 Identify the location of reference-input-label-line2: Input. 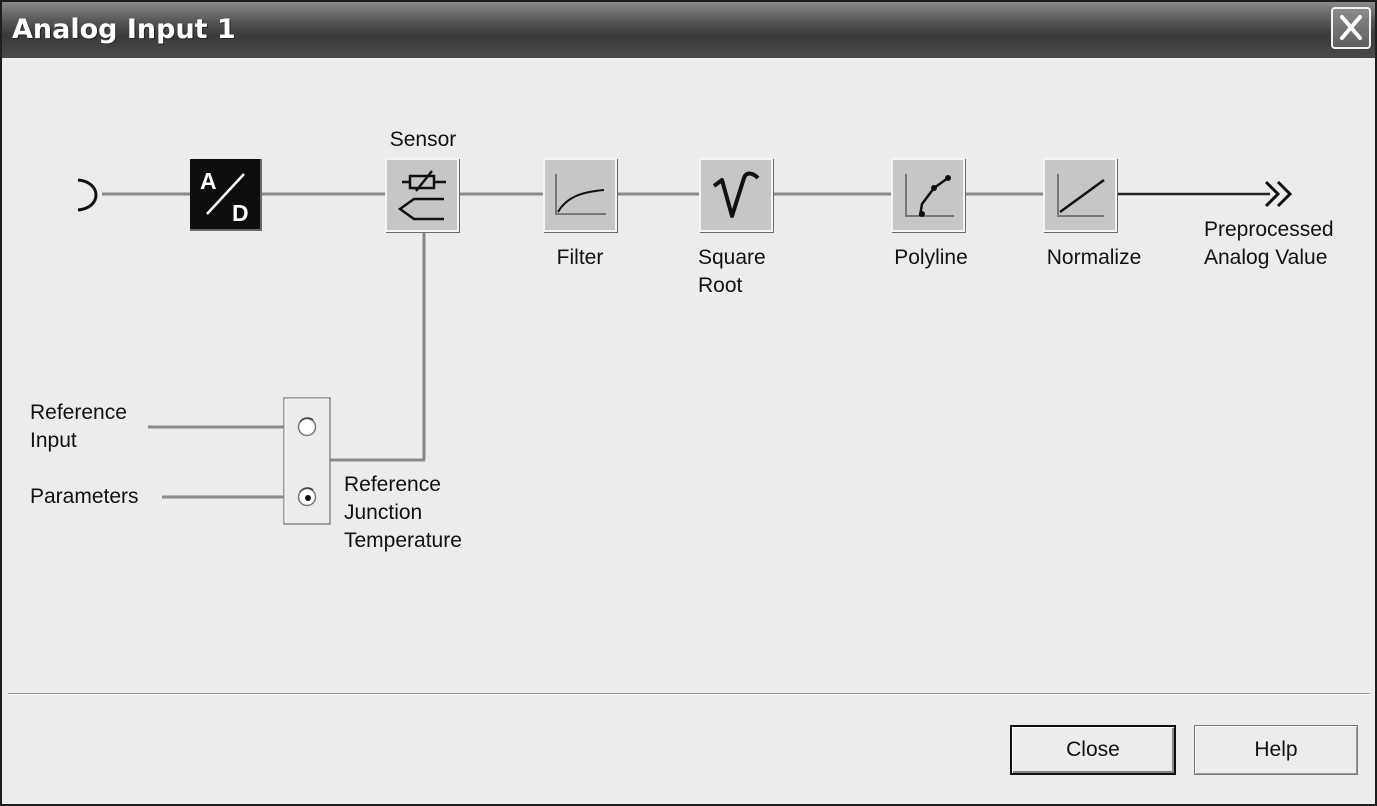
(53, 440).